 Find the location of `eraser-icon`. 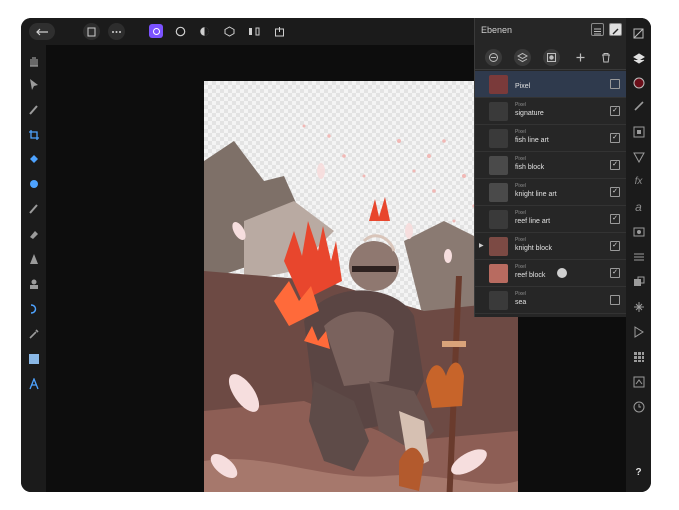

eraser-icon is located at coordinates (33, 234).